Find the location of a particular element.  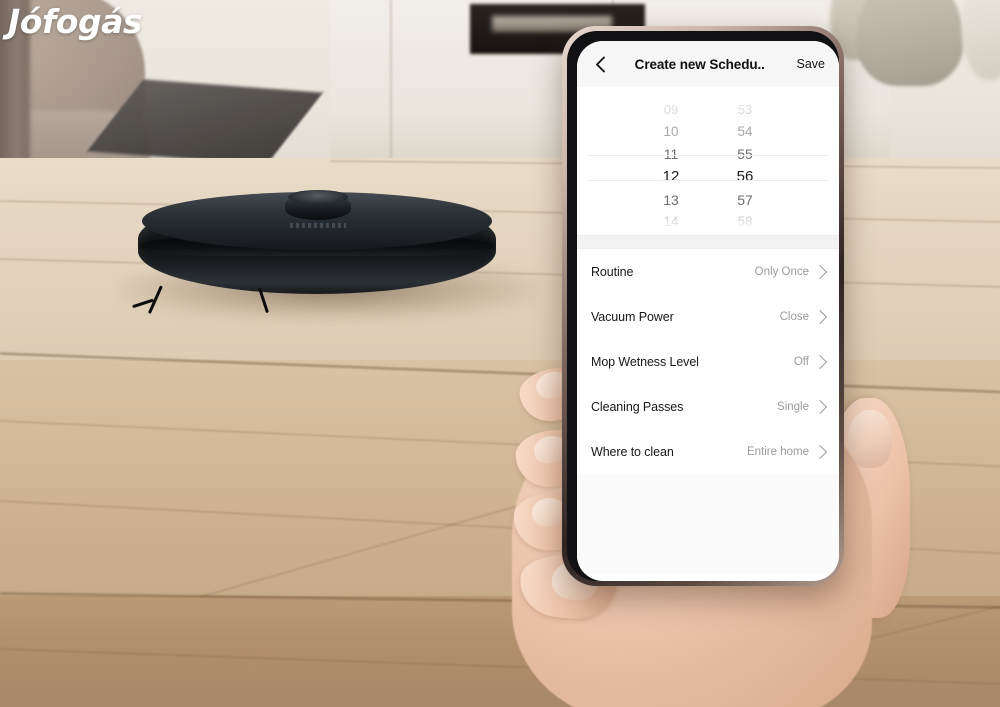

picker-hour-item: 11 is located at coordinates (671, 154).